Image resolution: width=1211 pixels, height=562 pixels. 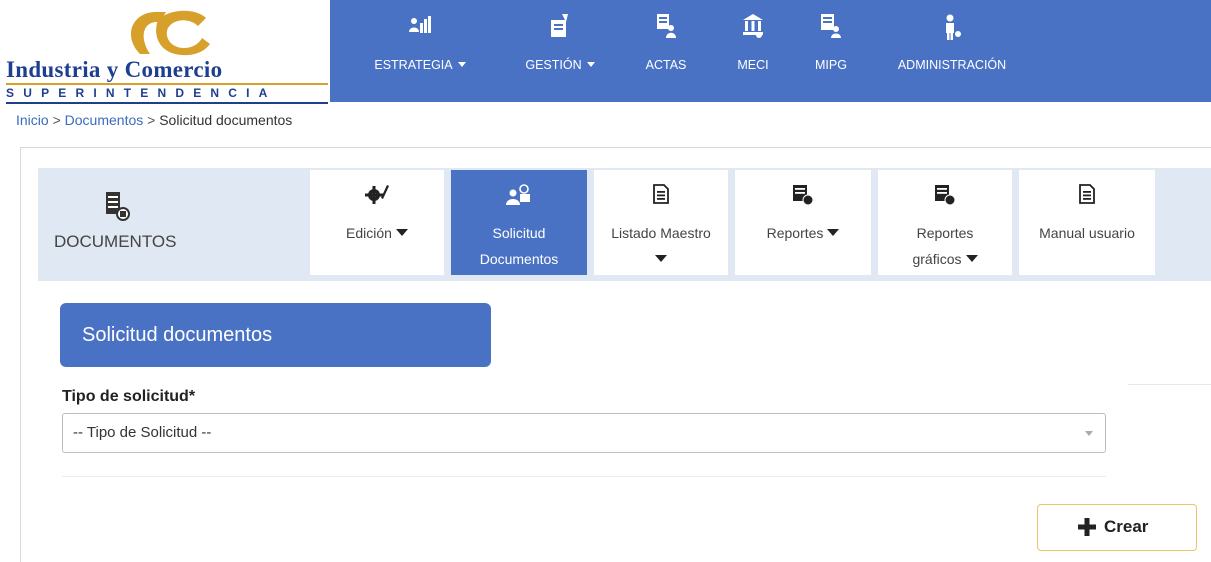 What do you see at coordinates (945, 222) in the screenshot?
I see `tab-reportes-graficos: Reportes gráficos` at bounding box center [945, 222].